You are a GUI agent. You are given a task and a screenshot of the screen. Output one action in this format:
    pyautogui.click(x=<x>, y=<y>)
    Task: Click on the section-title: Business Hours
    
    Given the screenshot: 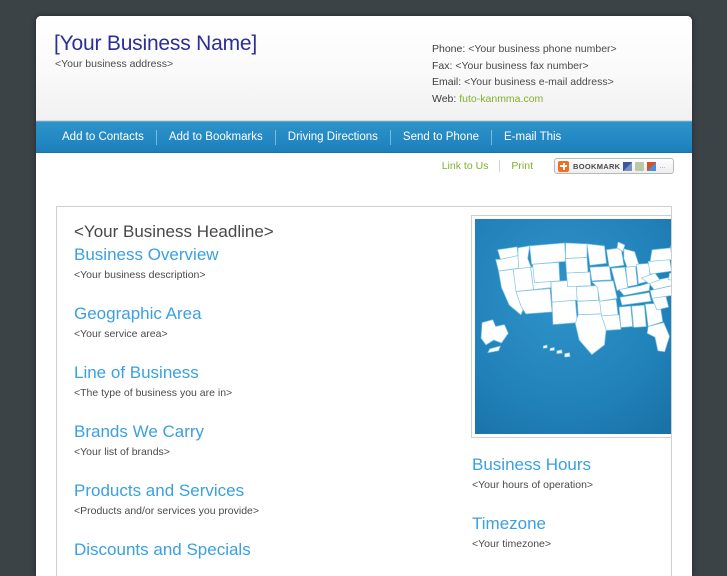 What is the action you would take?
    pyautogui.click(x=532, y=464)
    